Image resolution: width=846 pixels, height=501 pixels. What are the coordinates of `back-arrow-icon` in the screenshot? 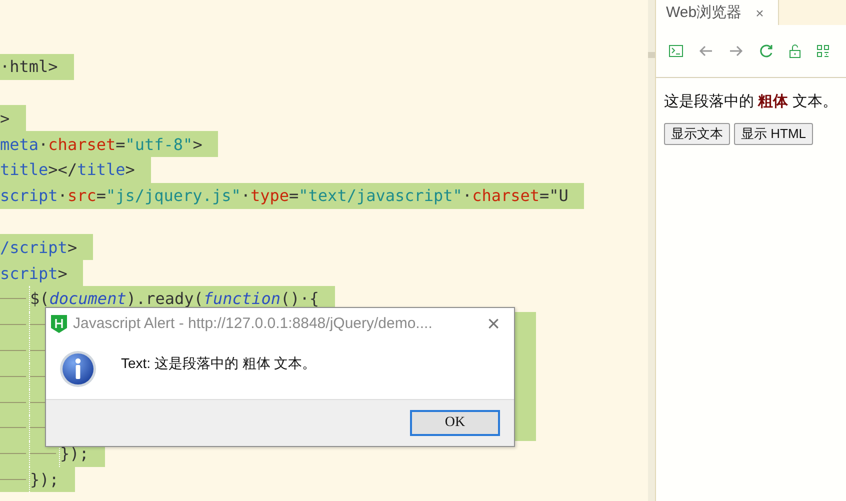 It's located at (706, 51).